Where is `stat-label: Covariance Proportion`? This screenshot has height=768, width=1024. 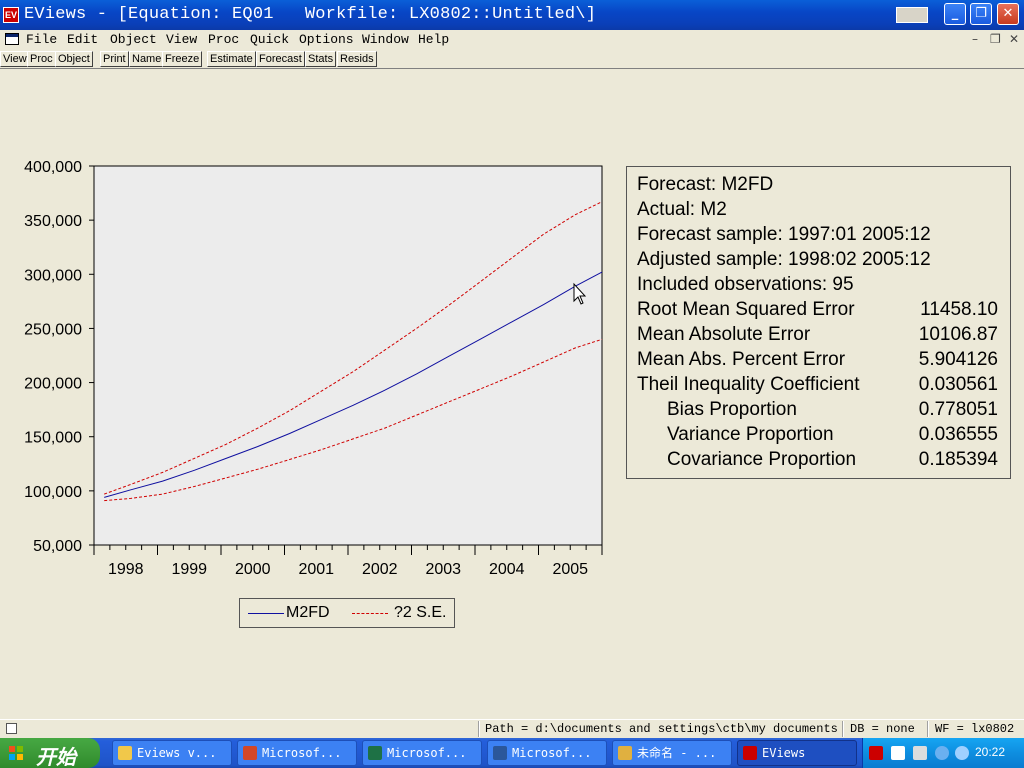
stat-label: Covariance Proportion is located at coordinates (762, 459).